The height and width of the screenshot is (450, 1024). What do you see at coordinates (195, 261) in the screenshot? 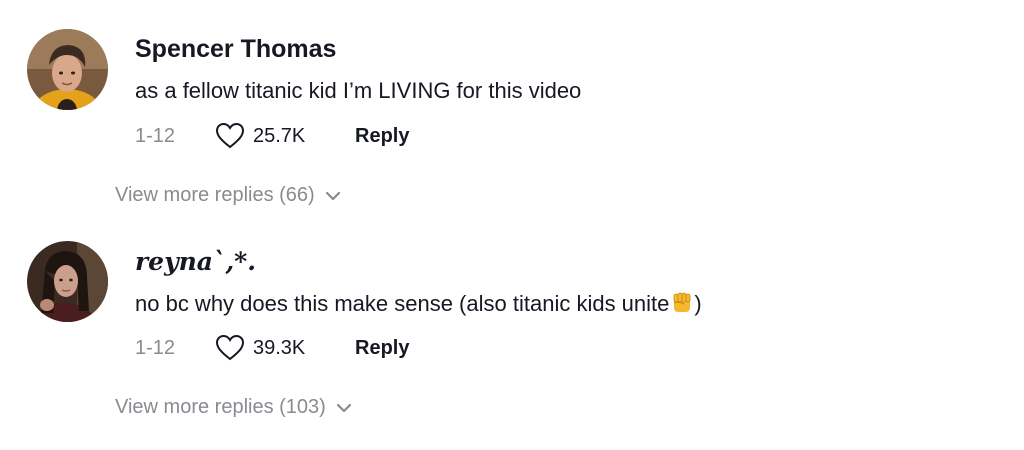
I see `username: reyna`,*.` at bounding box center [195, 261].